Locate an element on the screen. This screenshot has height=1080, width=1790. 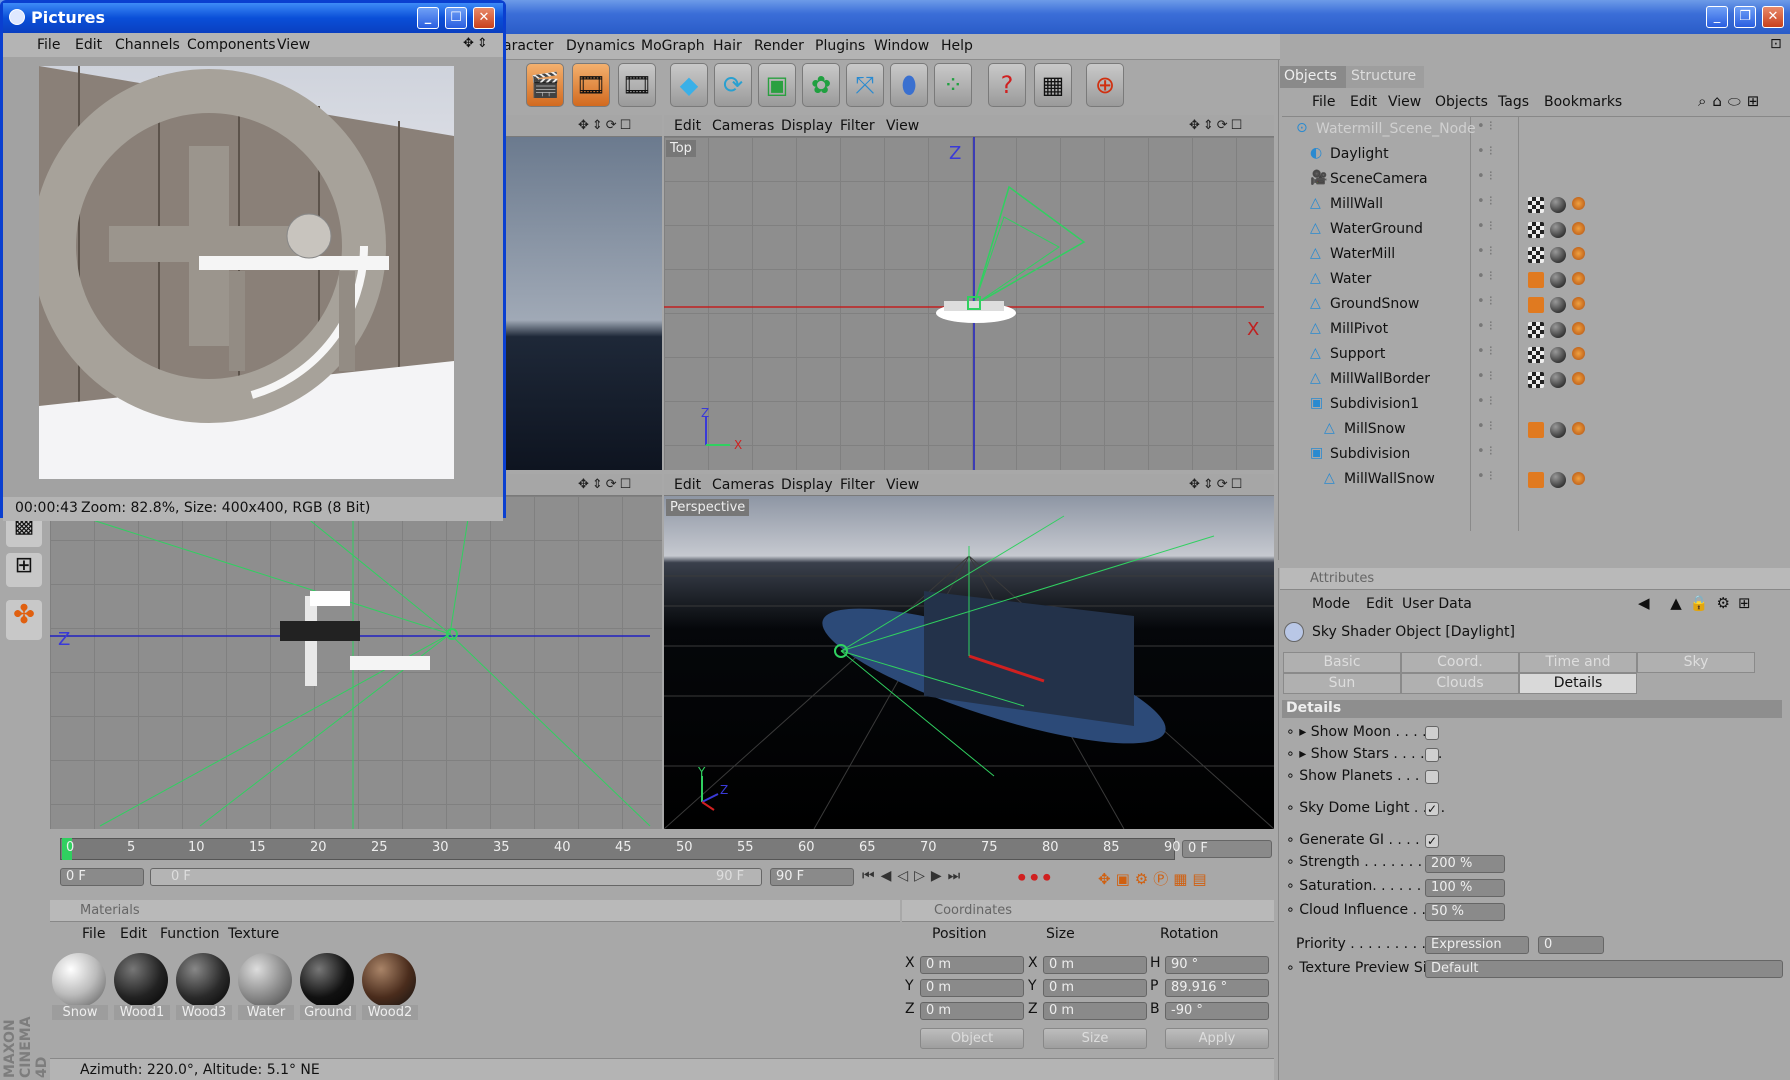
menu-dynamics: Dynamics is located at coordinates (600, 46).